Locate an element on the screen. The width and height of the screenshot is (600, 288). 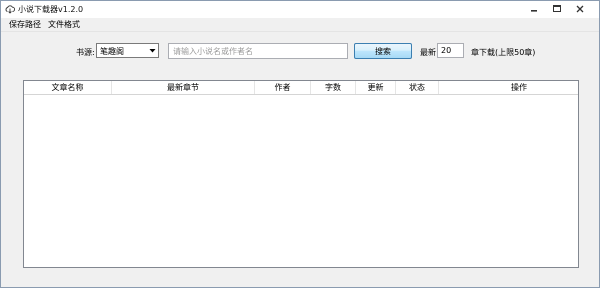
column-header-latest-chapter: 最新章节 is located at coordinates (183, 87).